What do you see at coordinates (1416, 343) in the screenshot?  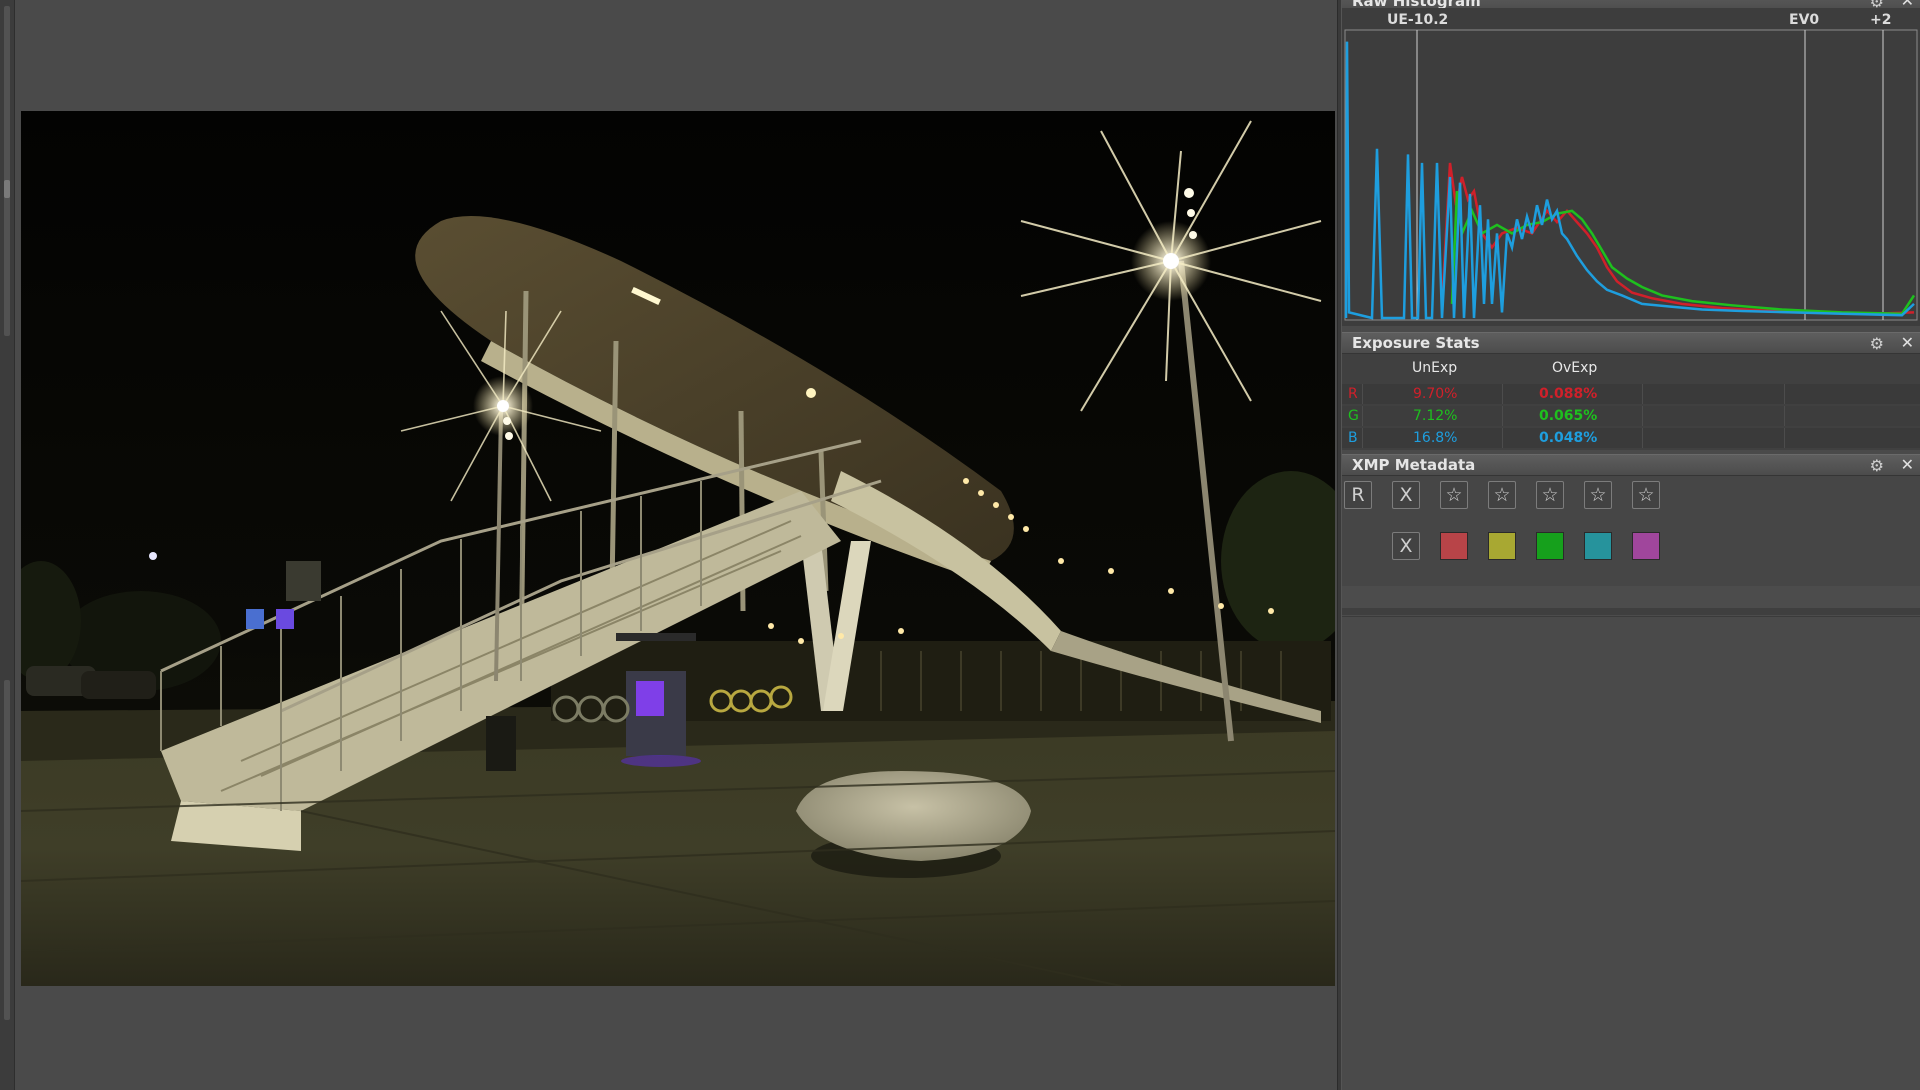 I see `exposure-stats-title: Exposure Stats` at bounding box center [1416, 343].